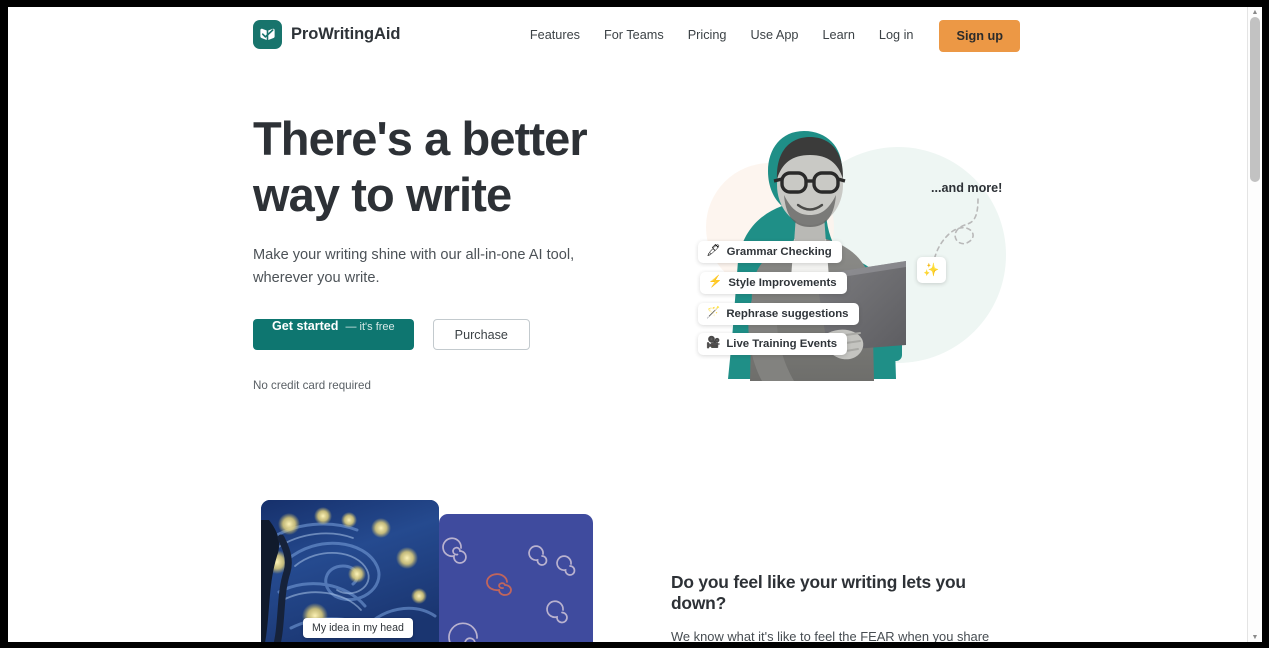 This screenshot has width=1269, height=648. I want to click on artwork-collage: My idea in my head, so click(425, 571).